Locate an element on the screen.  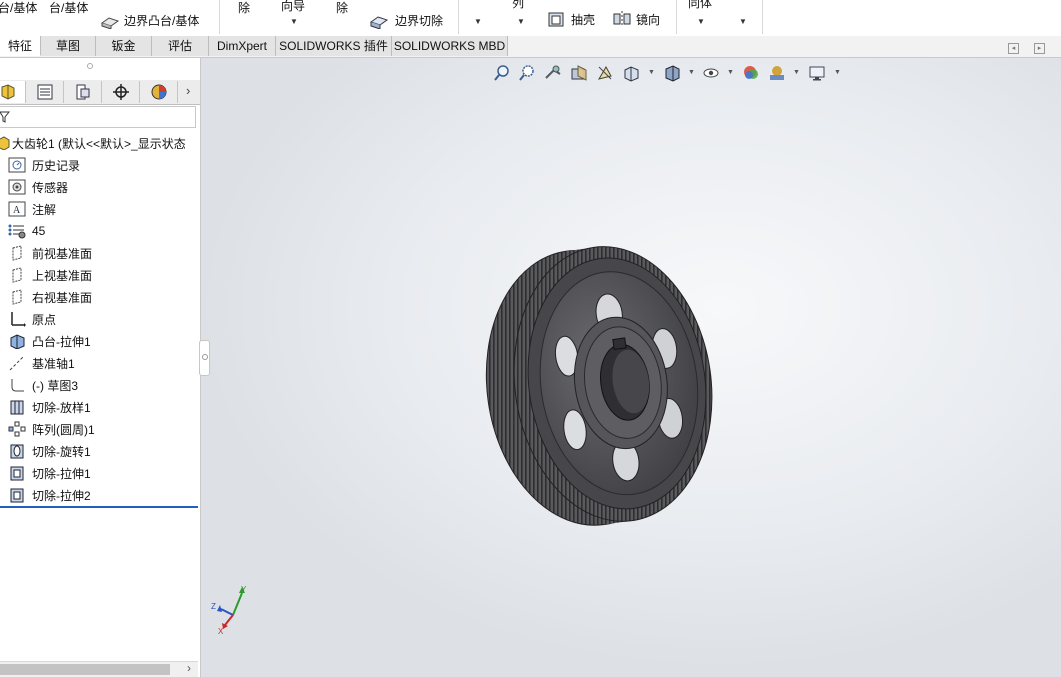
zoom-to-fit-icon is located at coordinates (502, 73).